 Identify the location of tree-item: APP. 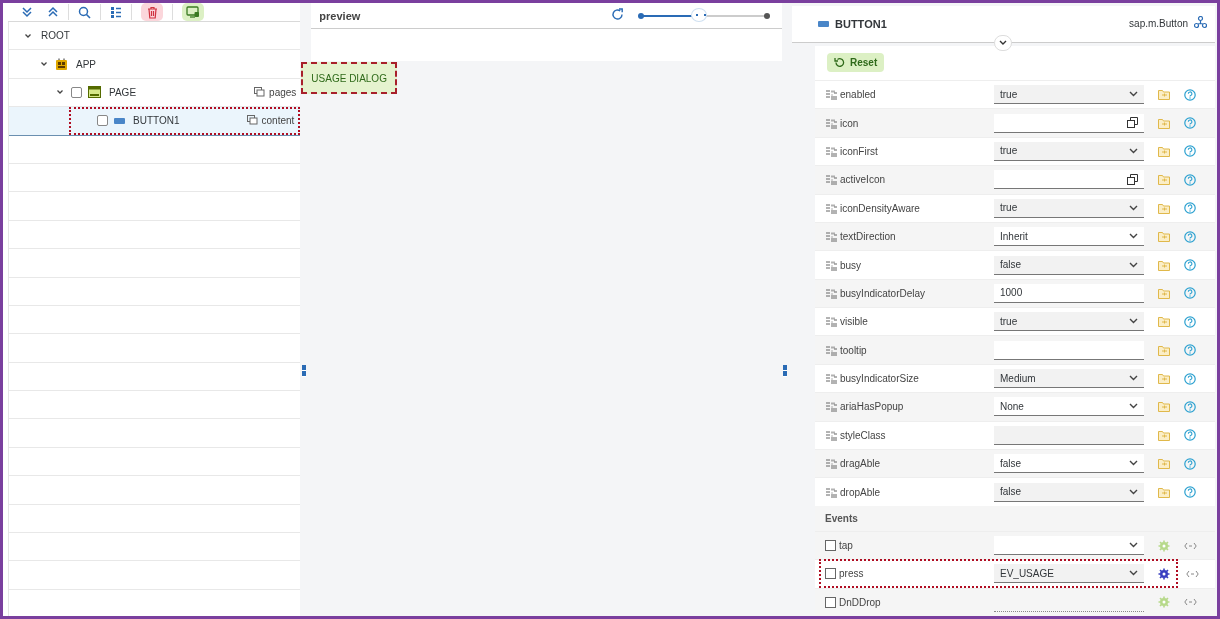
(155, 64).